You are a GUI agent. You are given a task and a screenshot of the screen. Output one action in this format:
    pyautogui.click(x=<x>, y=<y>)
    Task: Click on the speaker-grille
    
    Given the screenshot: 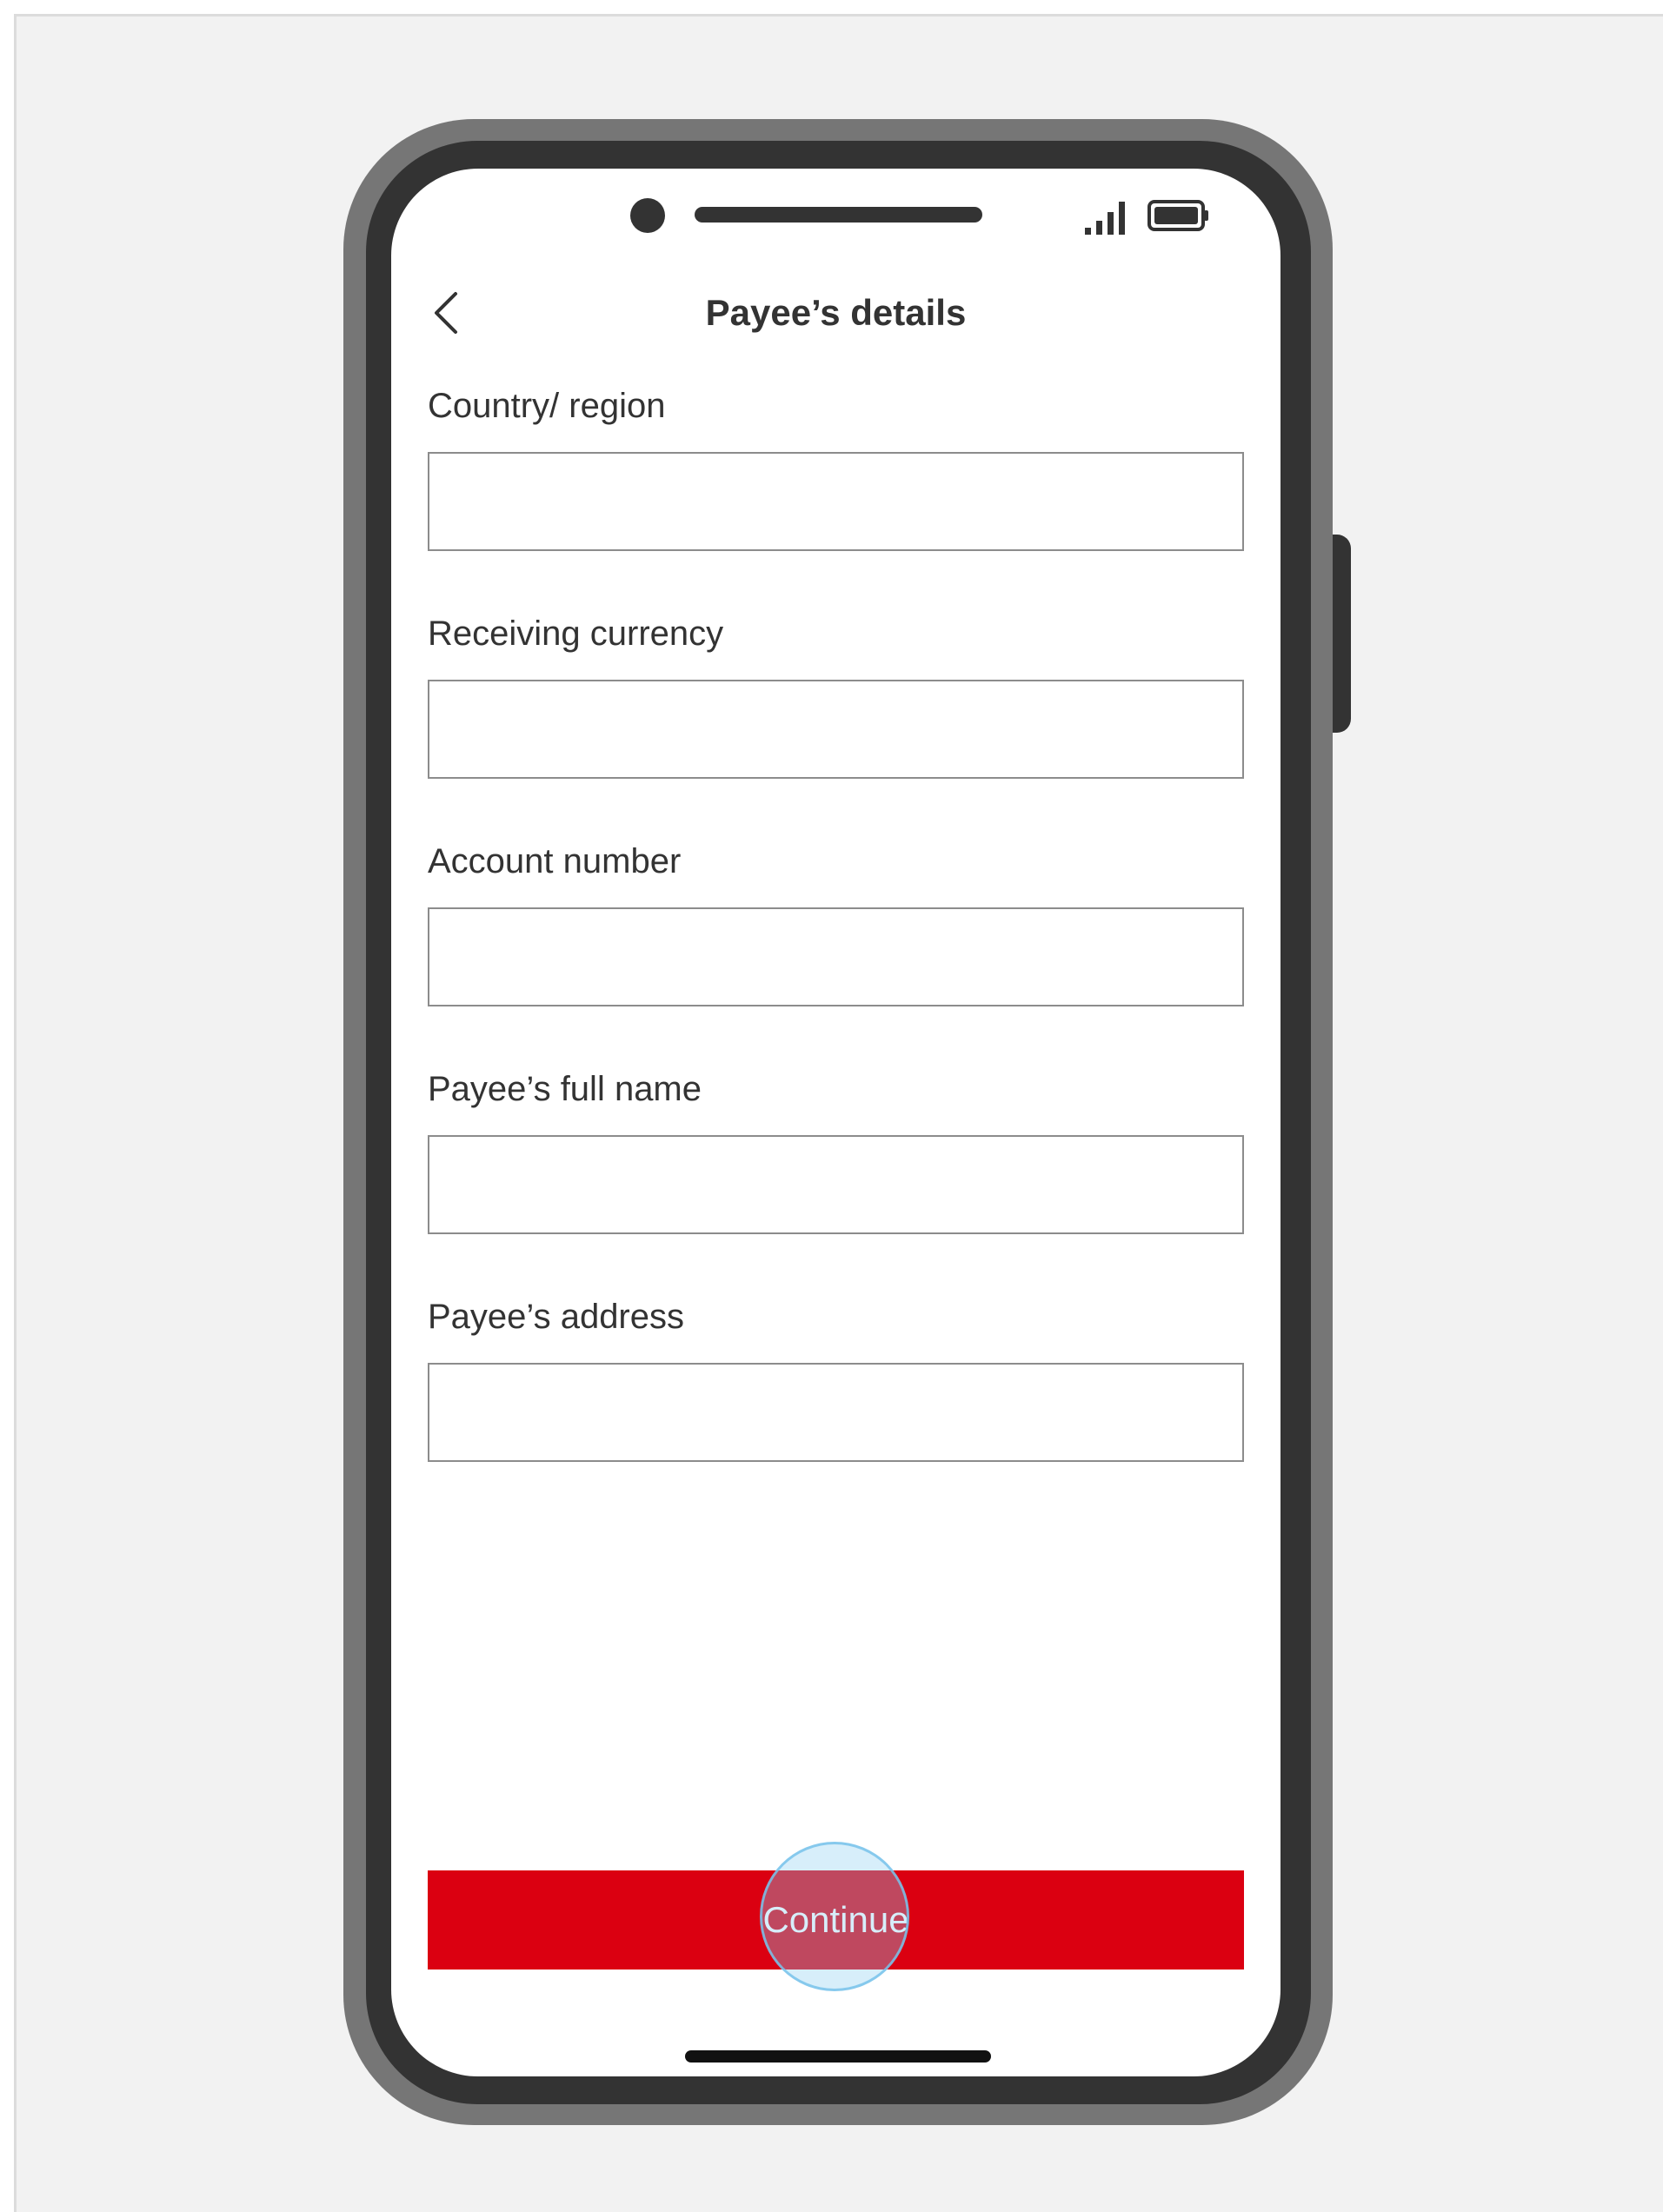 What is the action you would take?
    pyautogui.click(x=838, y=215)
    